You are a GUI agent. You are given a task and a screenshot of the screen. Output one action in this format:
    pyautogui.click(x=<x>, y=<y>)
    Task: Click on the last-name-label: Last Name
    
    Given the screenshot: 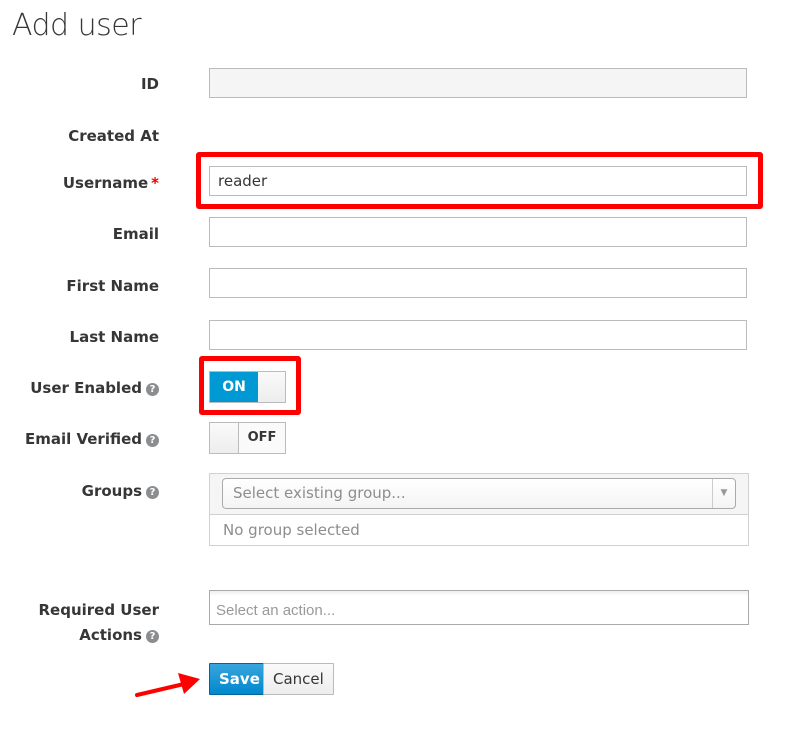 What is the action you would take?
    pyautogui.click(x=114, y=337)
    